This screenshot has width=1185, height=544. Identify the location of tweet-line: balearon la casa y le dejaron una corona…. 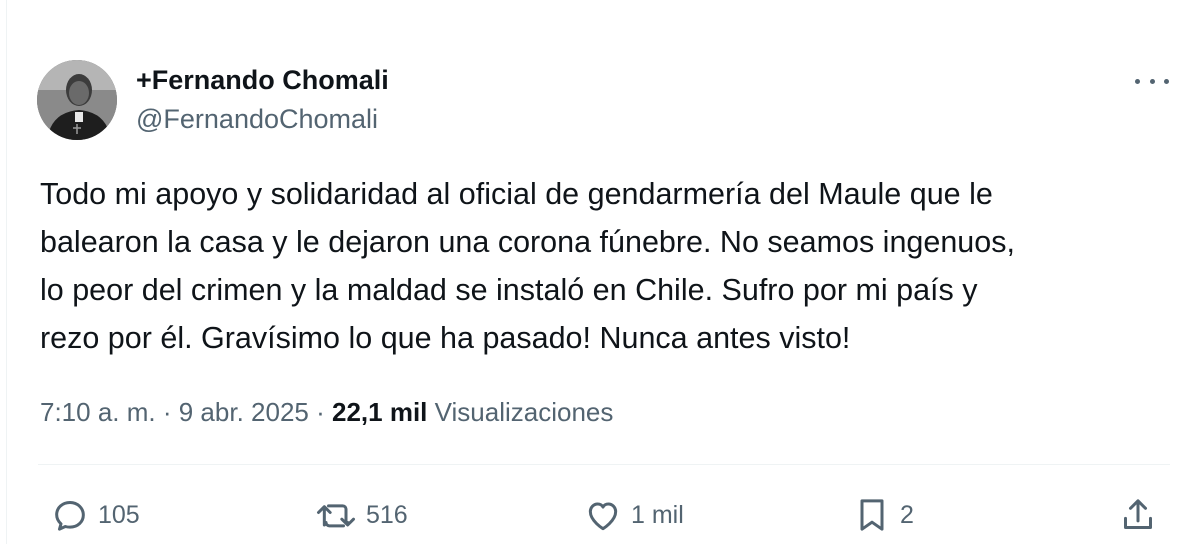
(527, 242).